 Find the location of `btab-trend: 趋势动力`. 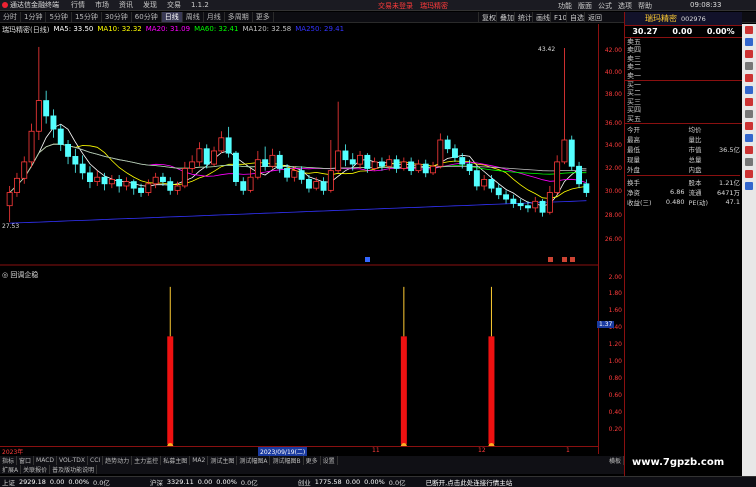

btab-trend: 趋势动力 is located at coordinates (118, 460).